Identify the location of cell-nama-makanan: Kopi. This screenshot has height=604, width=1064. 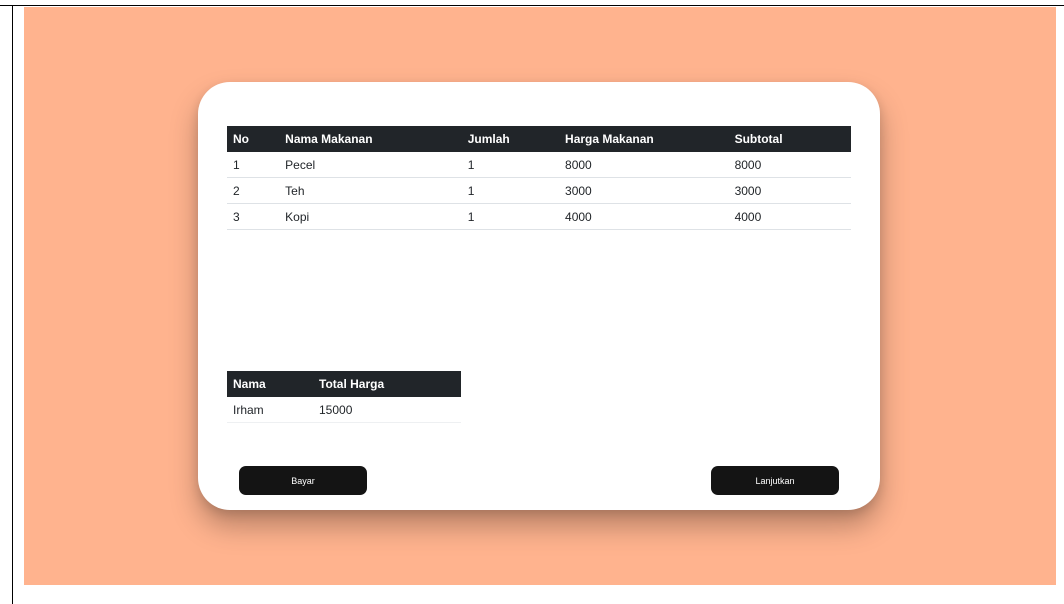
(370, 216).